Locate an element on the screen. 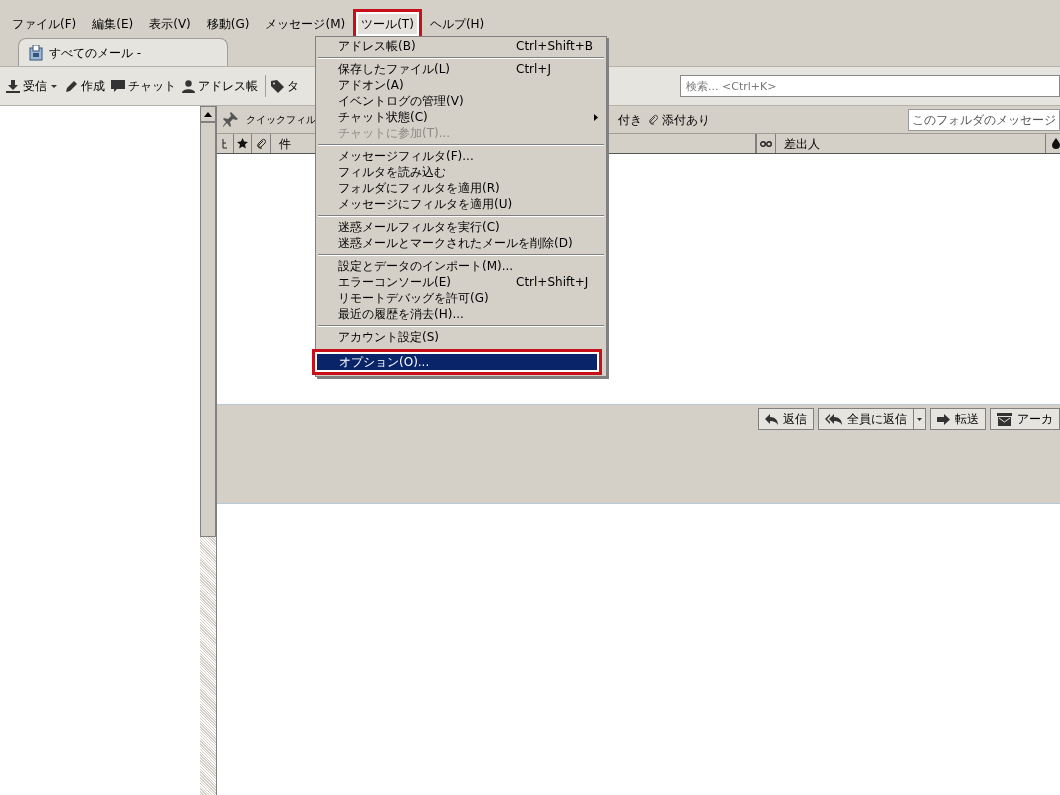  archive-box-icon is located at coordinates (1004, 419).